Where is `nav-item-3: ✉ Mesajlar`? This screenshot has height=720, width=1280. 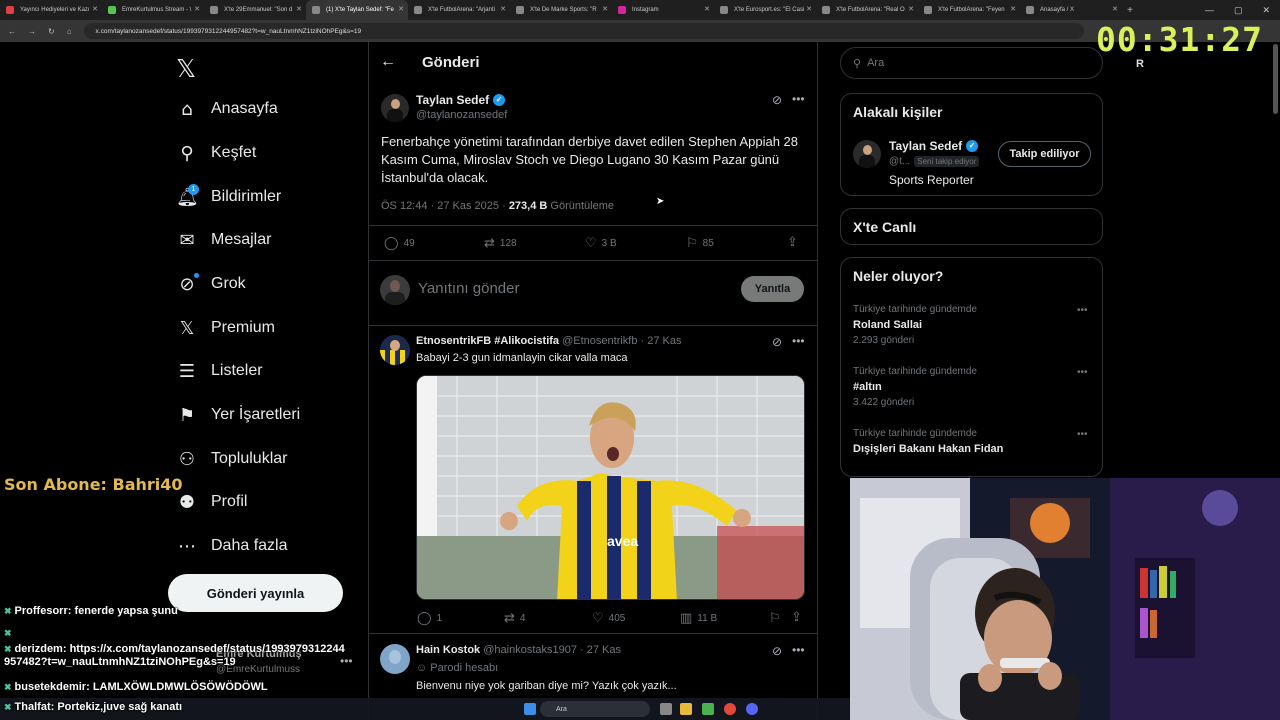 nav-item-3: ✉ Mesajlar is located at coordinates (223, 240).